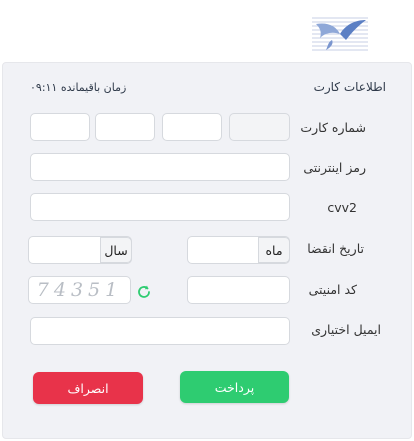 The image size is (414, 441). What do you see at coordinates (349, 87) in the screenshot?
I see `card-info-title: اطلاعات کارت` at bounding box center [349, 87].